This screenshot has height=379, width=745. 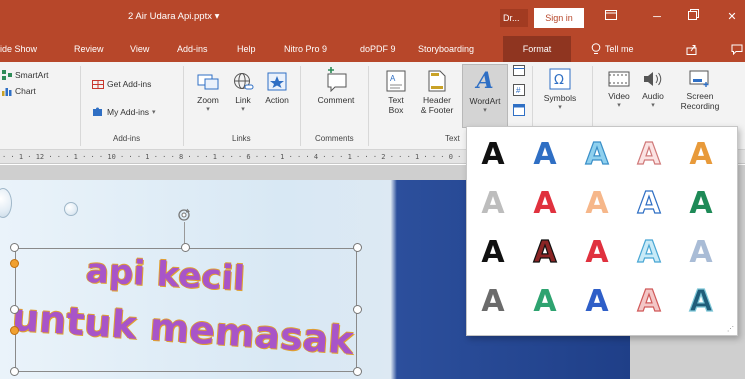 I want to click on tab-nitro-pro: Nitro Pro 9, so click(x=305, y=49).